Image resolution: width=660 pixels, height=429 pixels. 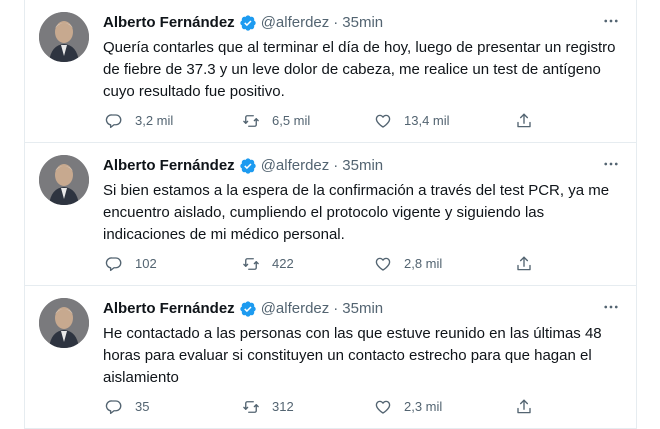 I want to click on like-button: 2,8 mil, so click(x=408, y=264).